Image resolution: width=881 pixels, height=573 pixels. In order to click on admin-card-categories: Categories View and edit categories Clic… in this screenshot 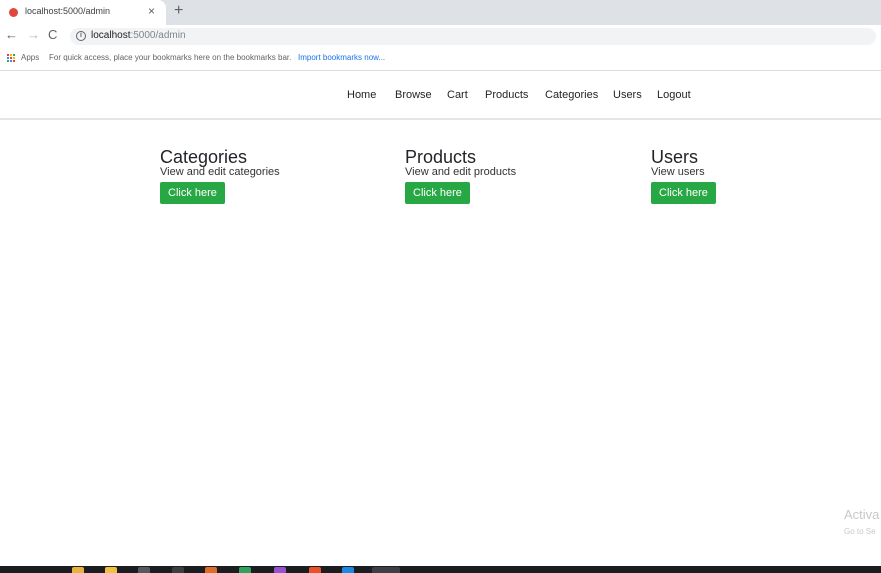, I will do `click(260, 175)`.